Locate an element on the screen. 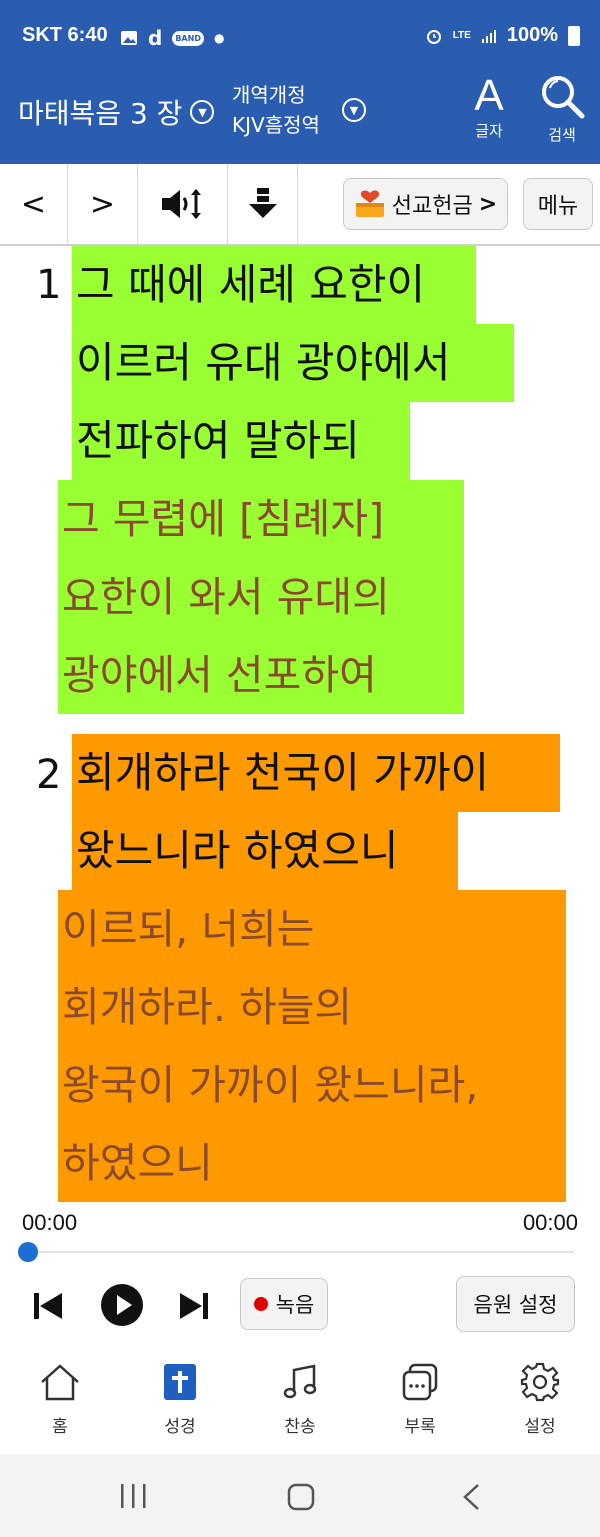 The image size is (600, 1537). play-icon is located at coordinates (122, 1305).